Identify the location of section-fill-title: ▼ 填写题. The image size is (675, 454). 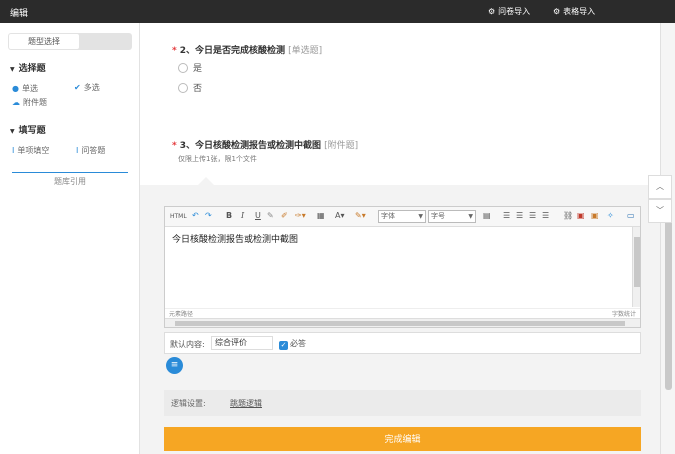
(28, 129).